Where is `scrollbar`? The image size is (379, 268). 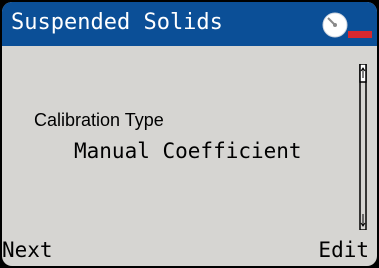
scrollbar is located at coordinates (363, 147).